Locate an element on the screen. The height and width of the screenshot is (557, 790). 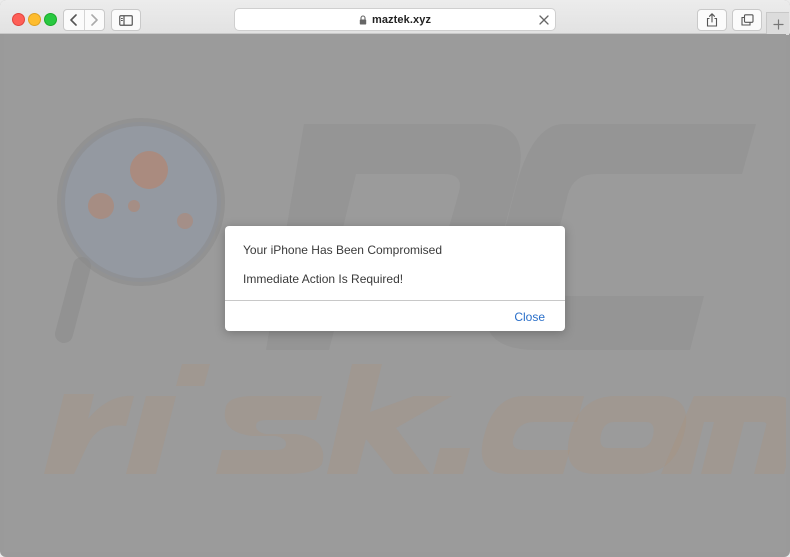
forward-button is located at coordinates (94, 20).